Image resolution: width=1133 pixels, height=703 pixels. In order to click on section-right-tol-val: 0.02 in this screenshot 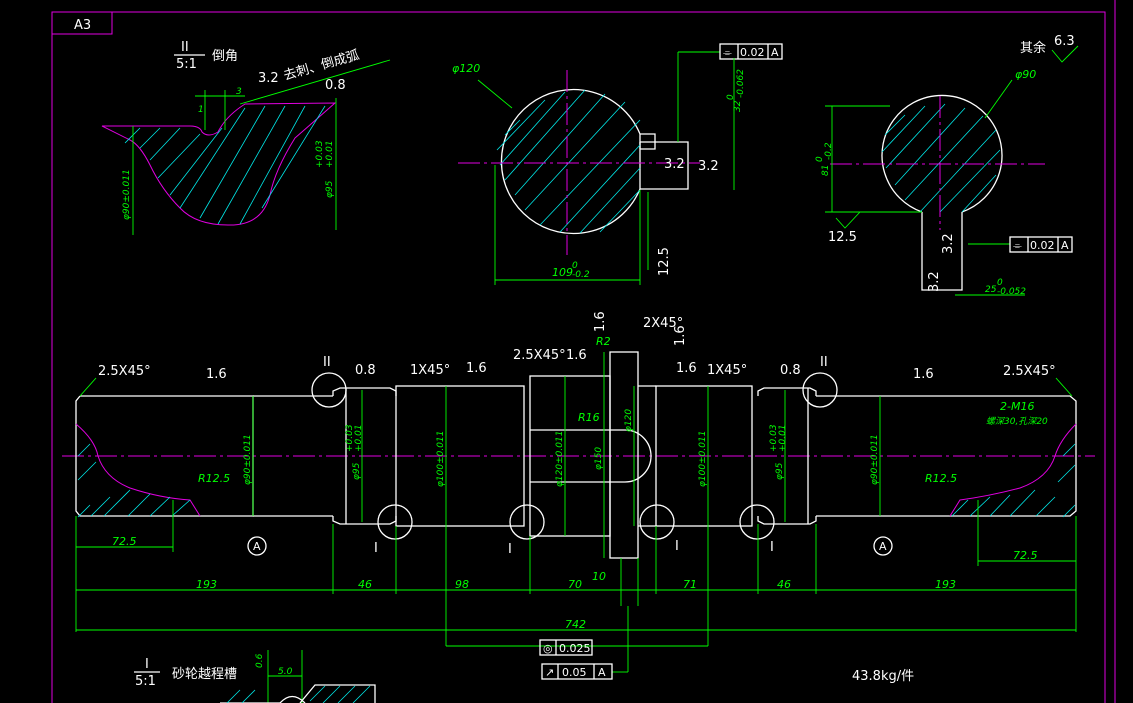, I will do `click(1042, 245)`.